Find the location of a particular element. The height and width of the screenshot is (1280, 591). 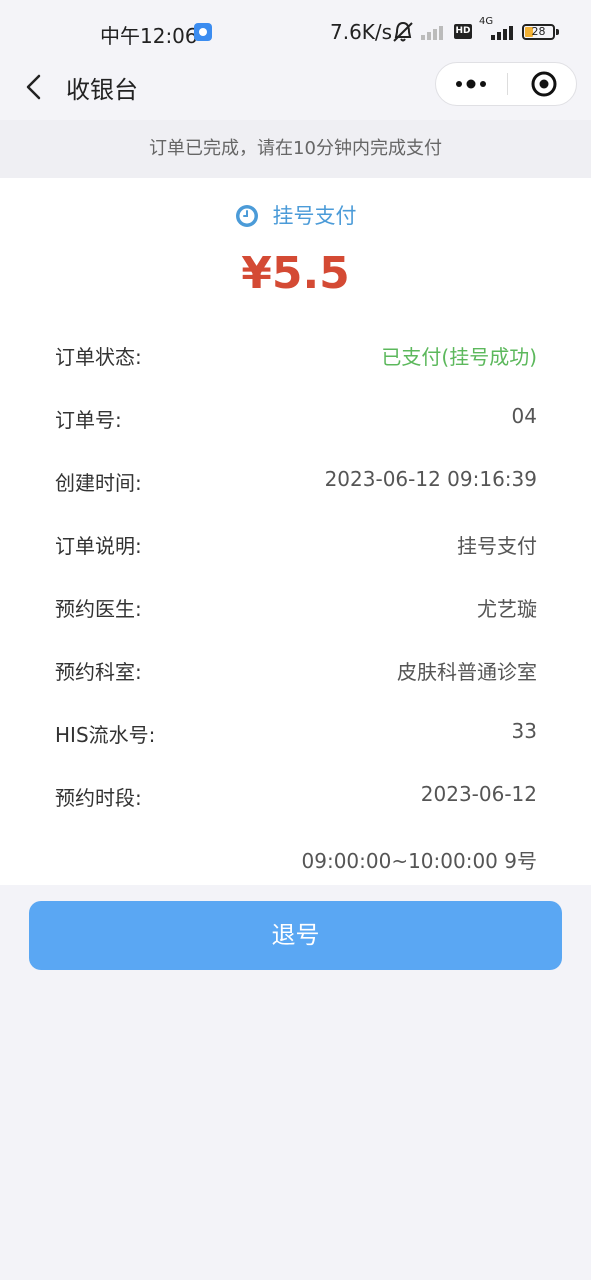

signal-icon-sim1 is located at coordinates (432, 33).